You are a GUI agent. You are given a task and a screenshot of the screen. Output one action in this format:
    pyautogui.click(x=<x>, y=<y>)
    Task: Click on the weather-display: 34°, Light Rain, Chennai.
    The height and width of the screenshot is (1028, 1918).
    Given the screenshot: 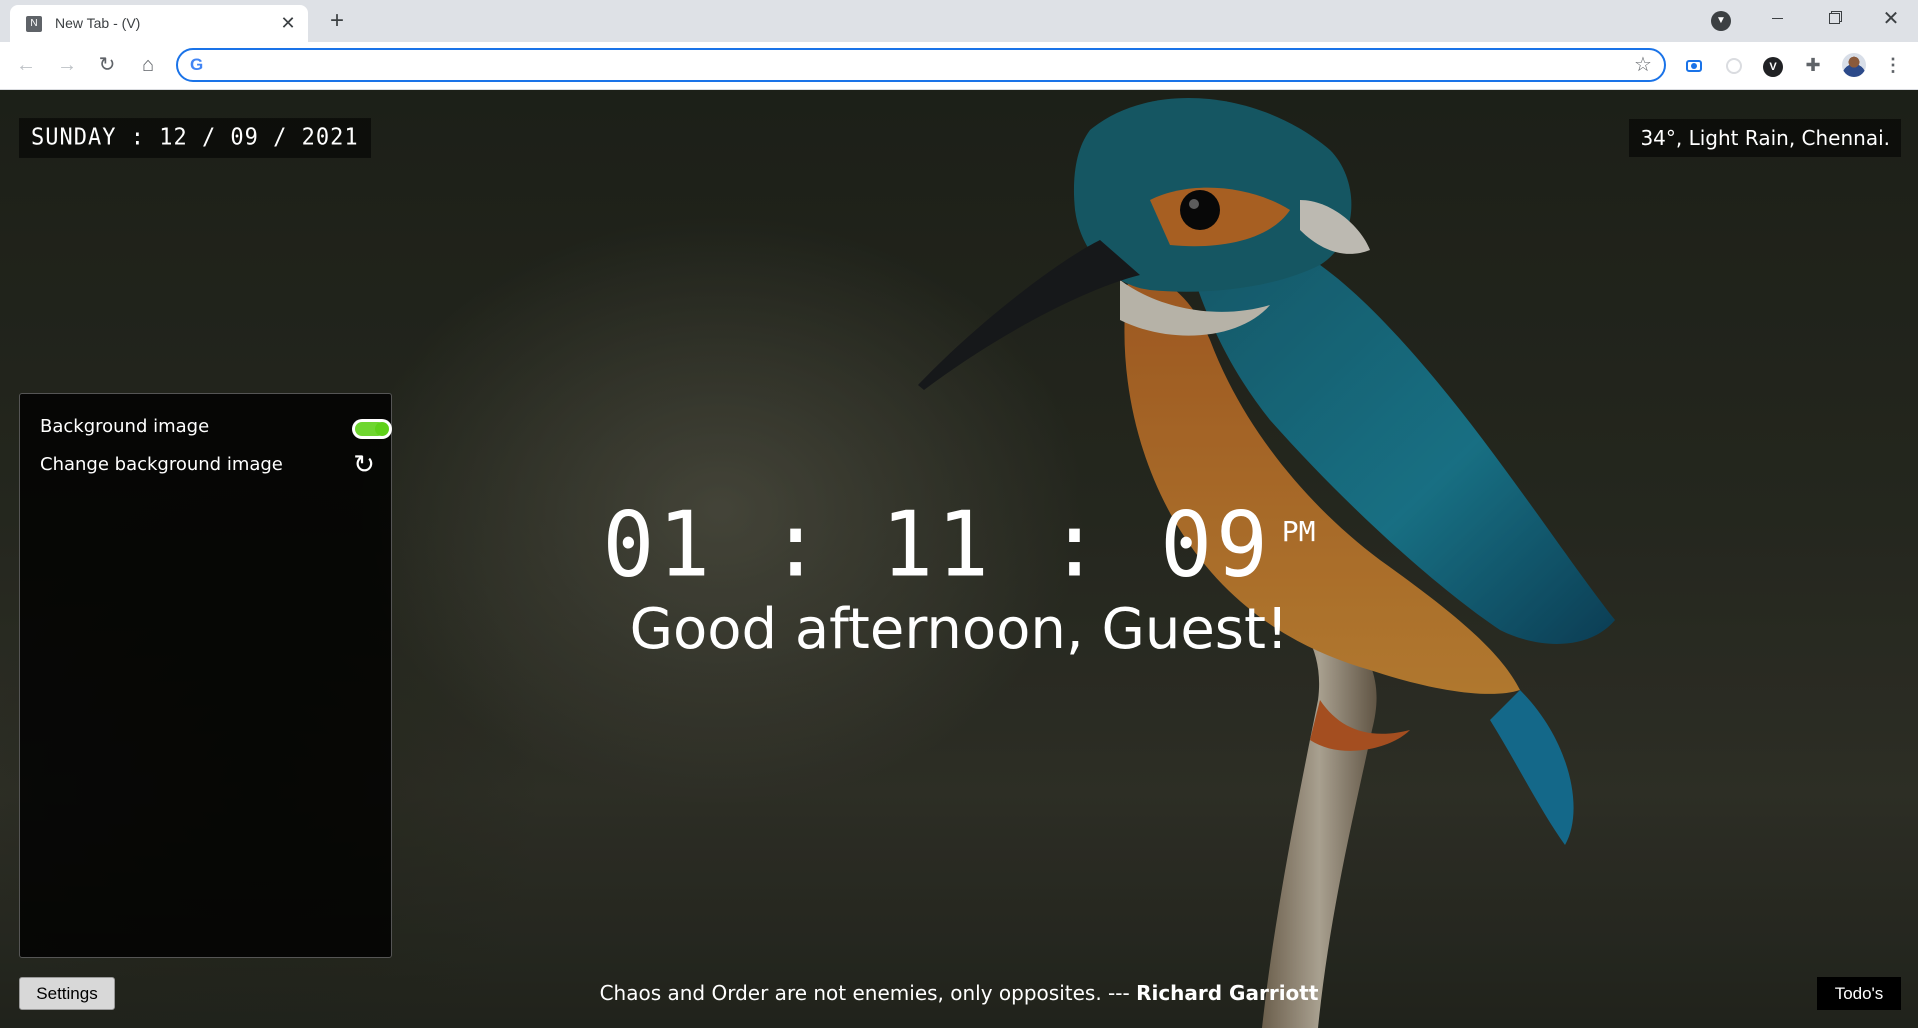 What is the action you would take?
    pyautogui.click(x=1765, y=138)
    